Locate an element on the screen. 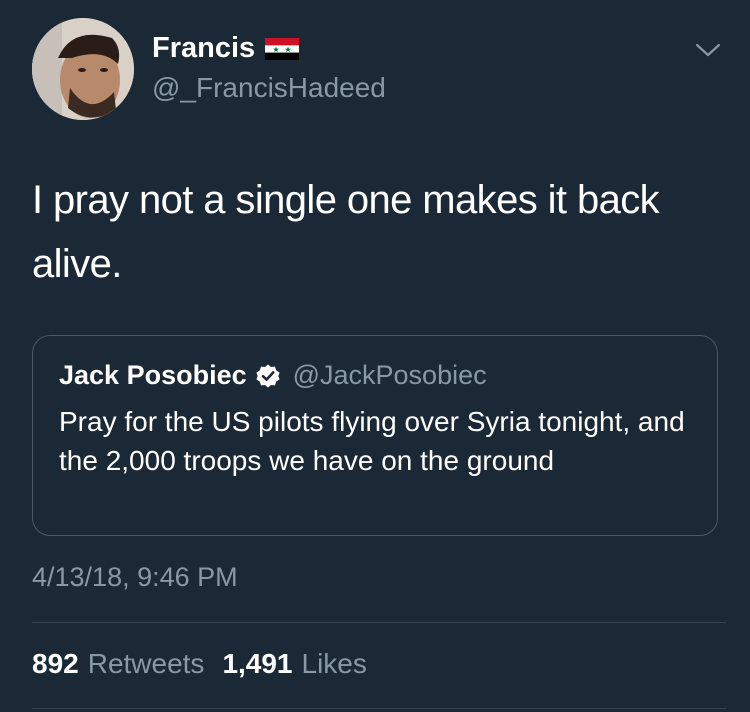 This screenshot has height=712, width=750. likes-label: Likes is located at coordinates (334, 664).